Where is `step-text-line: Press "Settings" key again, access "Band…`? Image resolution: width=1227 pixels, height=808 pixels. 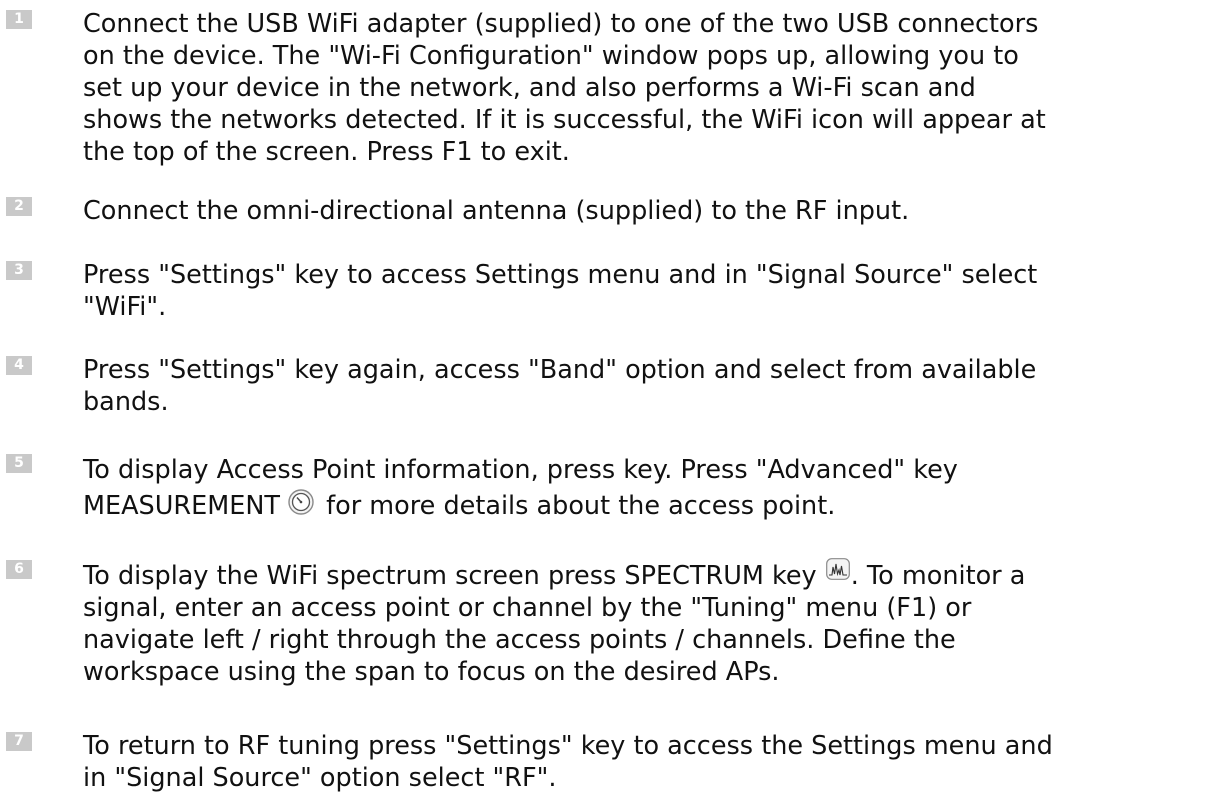
step-text-line: Press "Settings" key again, access "Band… is located at coordinates (560, 370).